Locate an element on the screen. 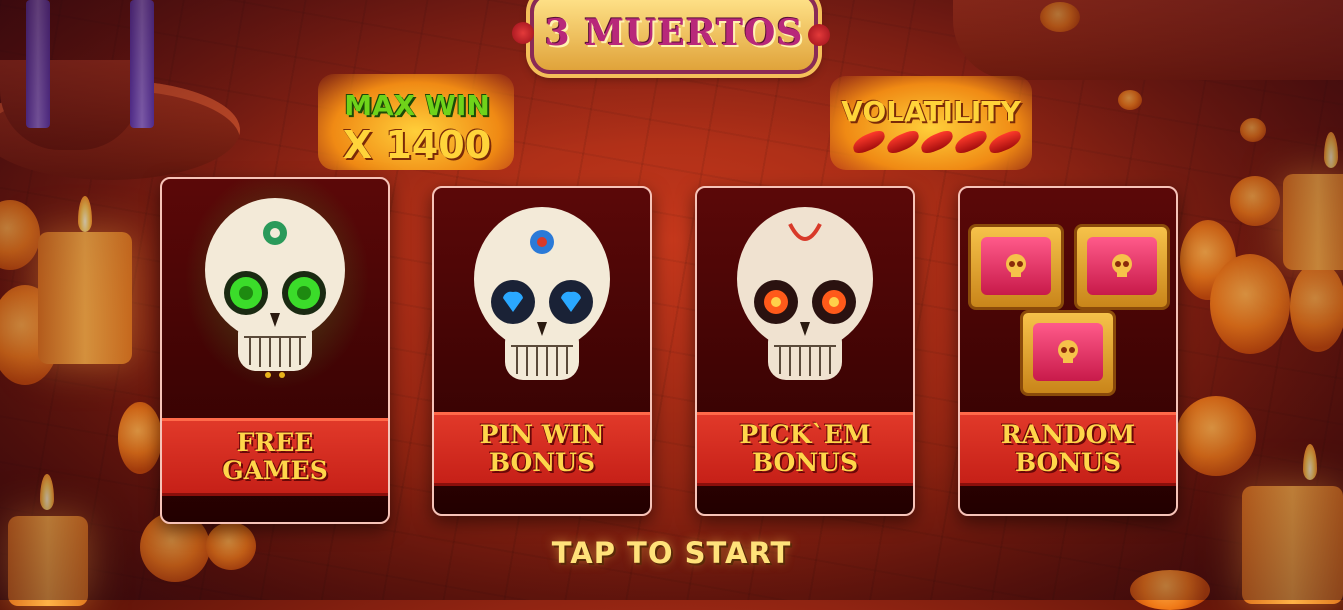  volatility-badge: VOLATILITY is located at coordinates (931, 123).